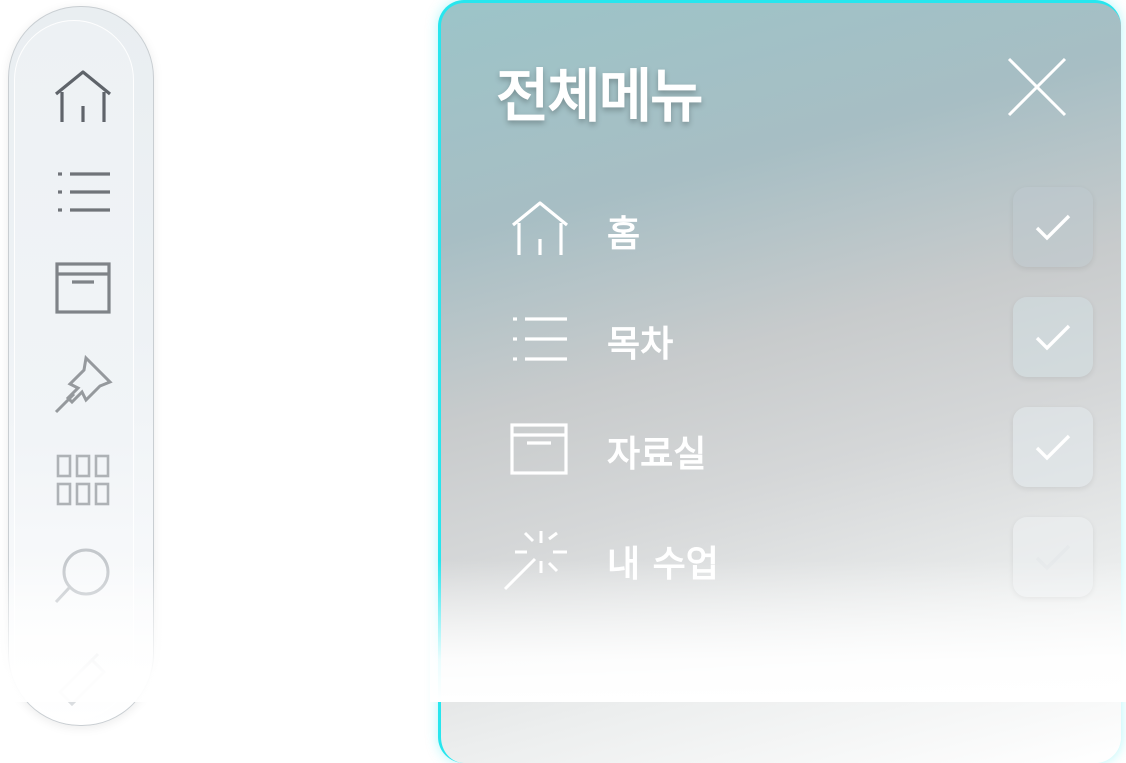  What do you see at coordinates (624, 234) in the screenshot?
I see `menu-item-label: 홈` at bounding box center [624, 234].